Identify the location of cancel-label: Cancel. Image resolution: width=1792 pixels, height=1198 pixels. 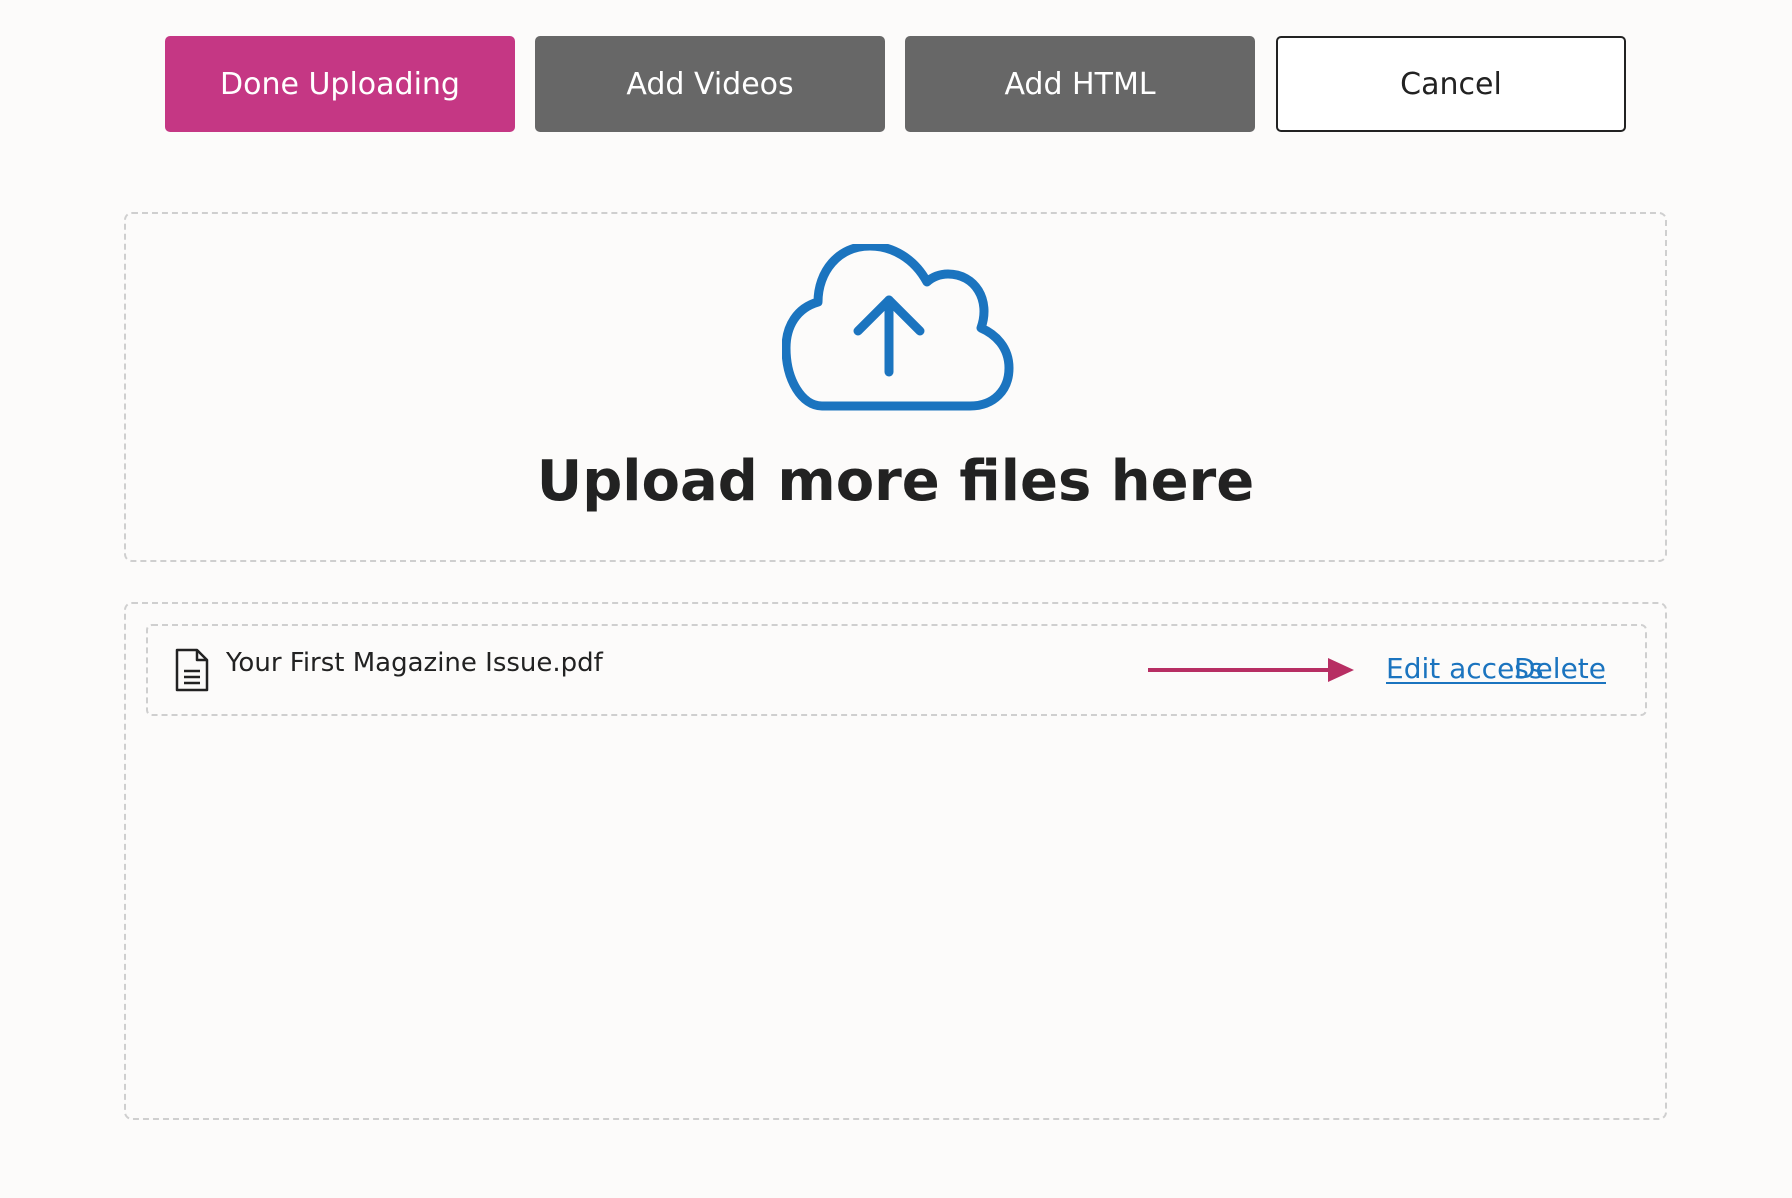
(1451, 84).